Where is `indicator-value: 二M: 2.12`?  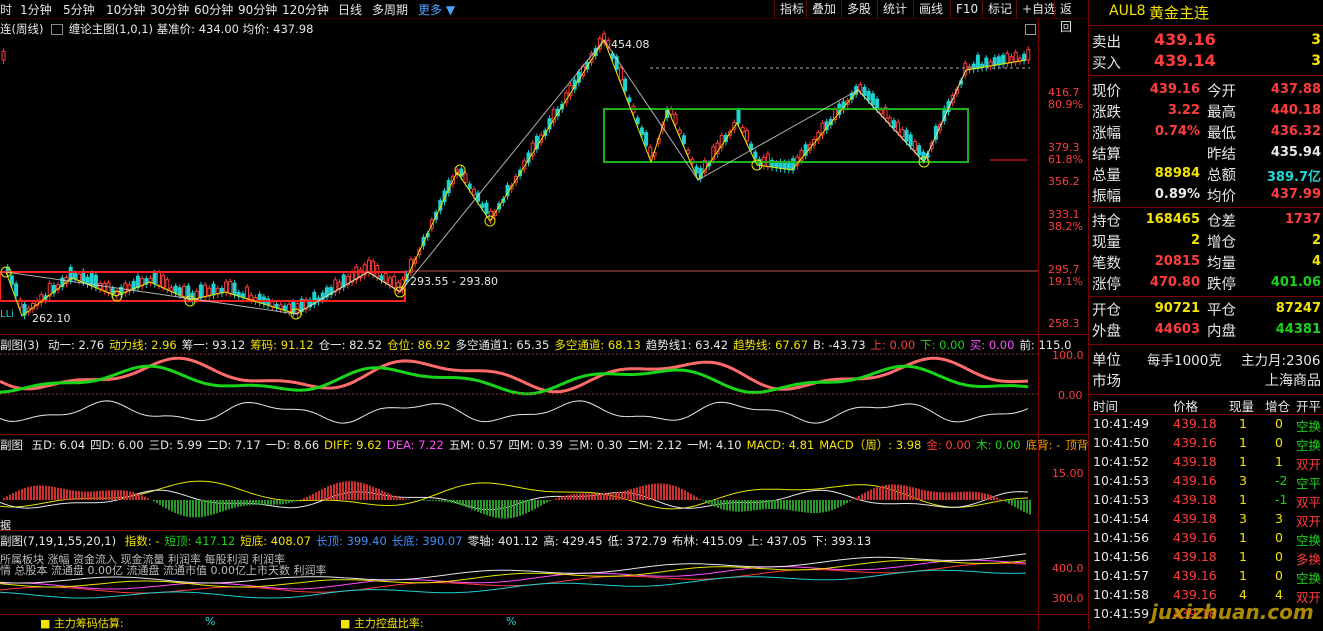
indicator-value: 二M: 2.12 is located at coordinates (655, 445).